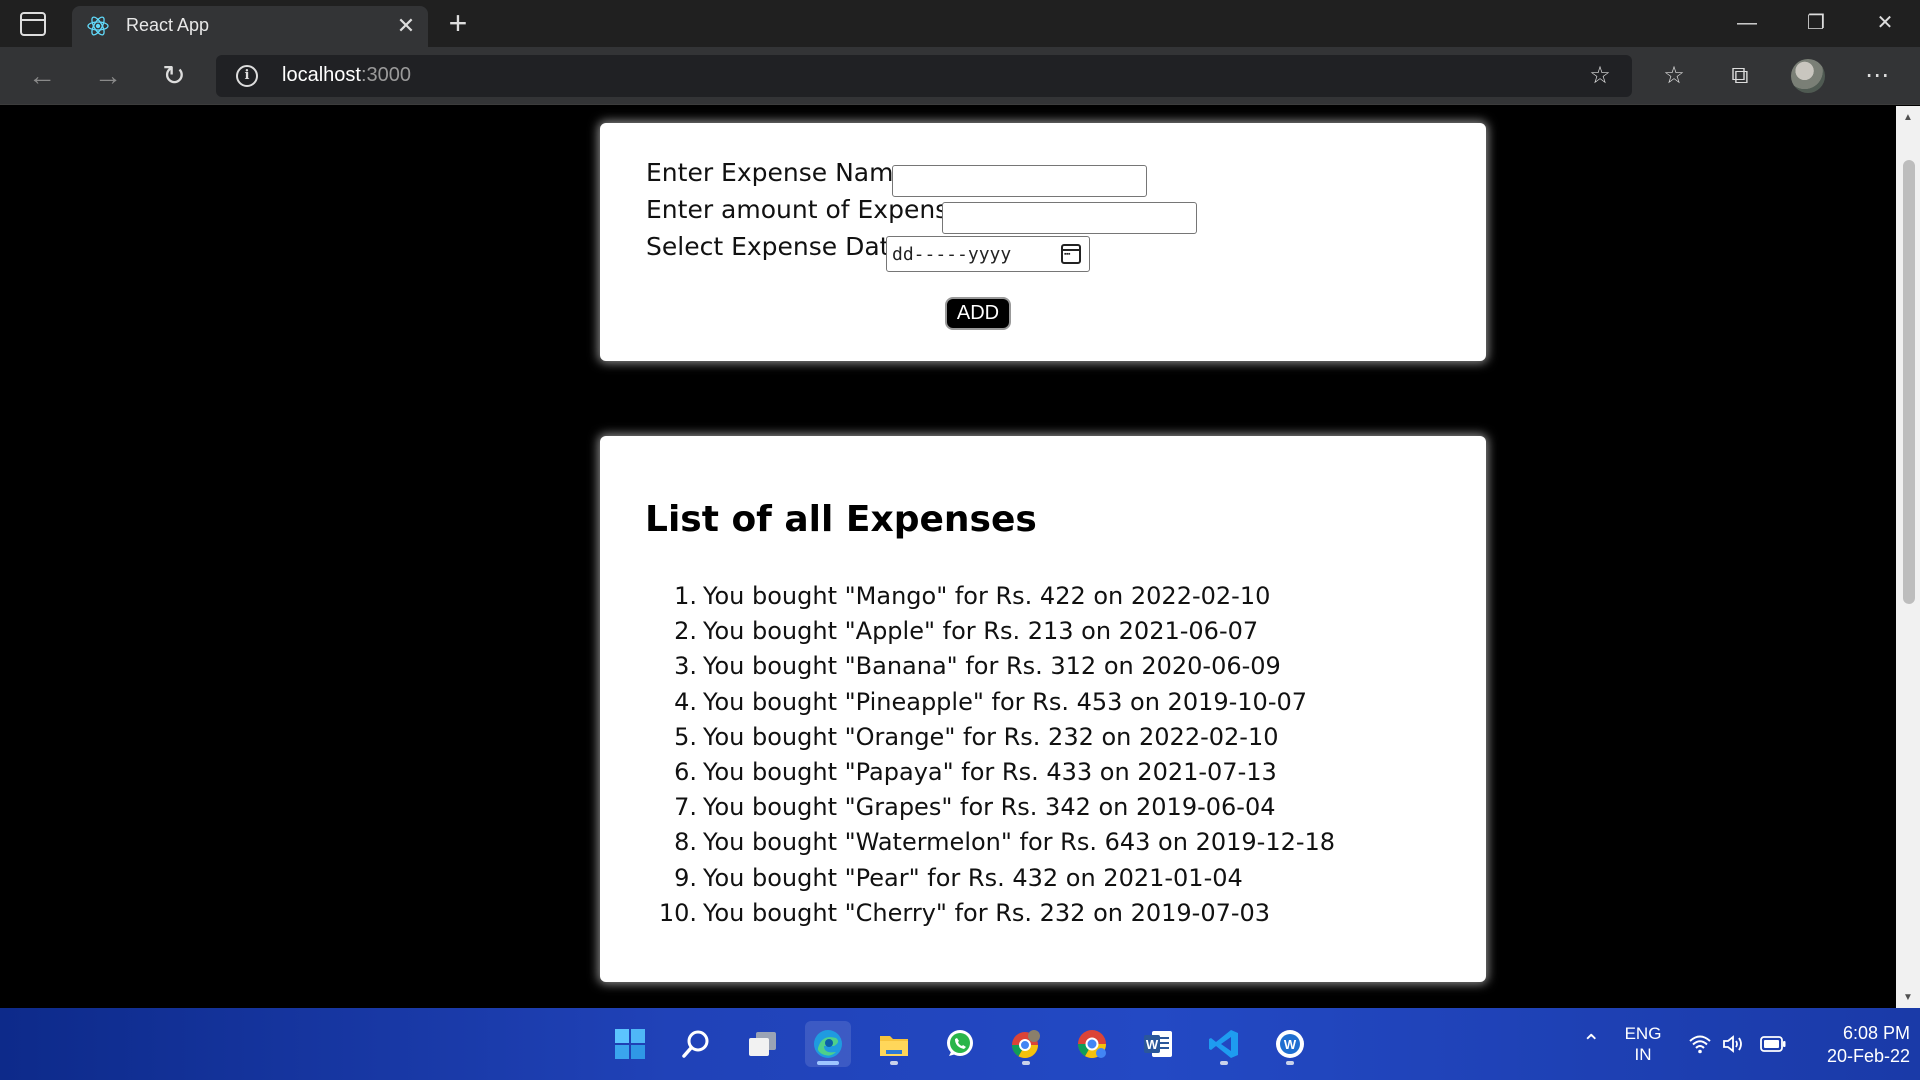 Image resolution: width=1920 pixels, height=1080 pixels. What do you see at coordinates (1808, 76) in the screenshot?
I see `profile-avatar` at bounding box center [1808, 76].